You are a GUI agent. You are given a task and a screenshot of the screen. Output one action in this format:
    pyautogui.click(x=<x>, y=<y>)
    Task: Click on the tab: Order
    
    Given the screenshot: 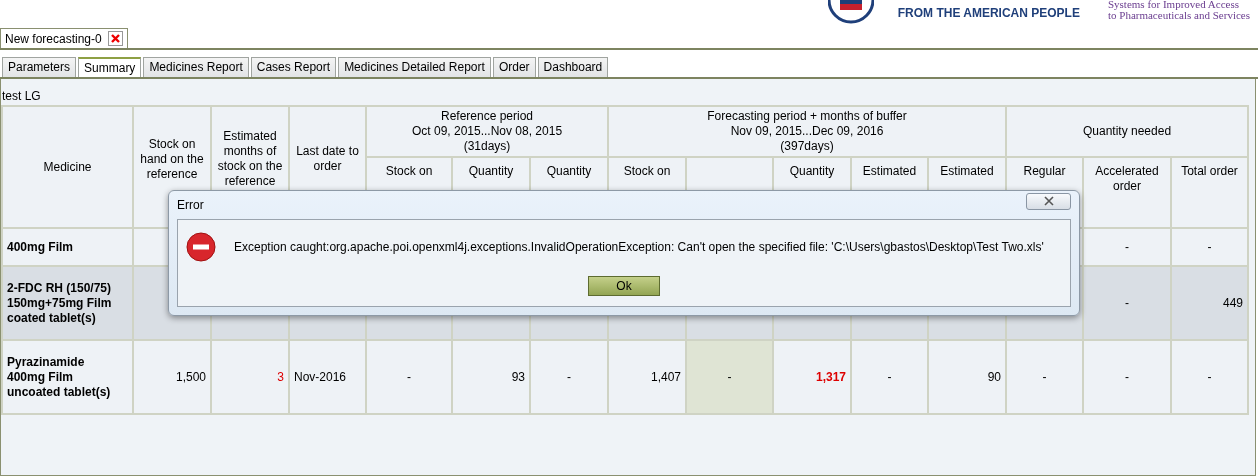 What is the action you would take?
    pyautogui.click(x=514, y=67)
    